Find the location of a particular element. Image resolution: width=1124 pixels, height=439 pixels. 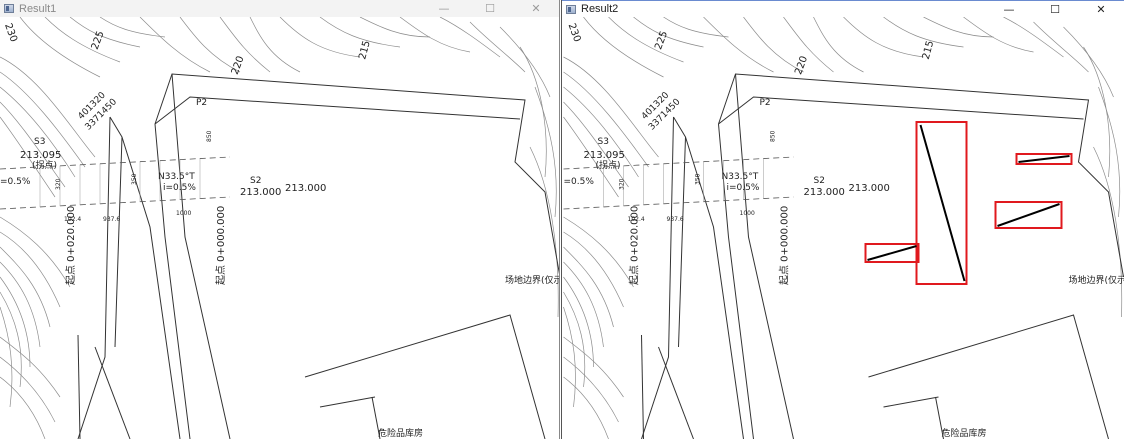

detection-overlay is located at coordinates (968, 203).